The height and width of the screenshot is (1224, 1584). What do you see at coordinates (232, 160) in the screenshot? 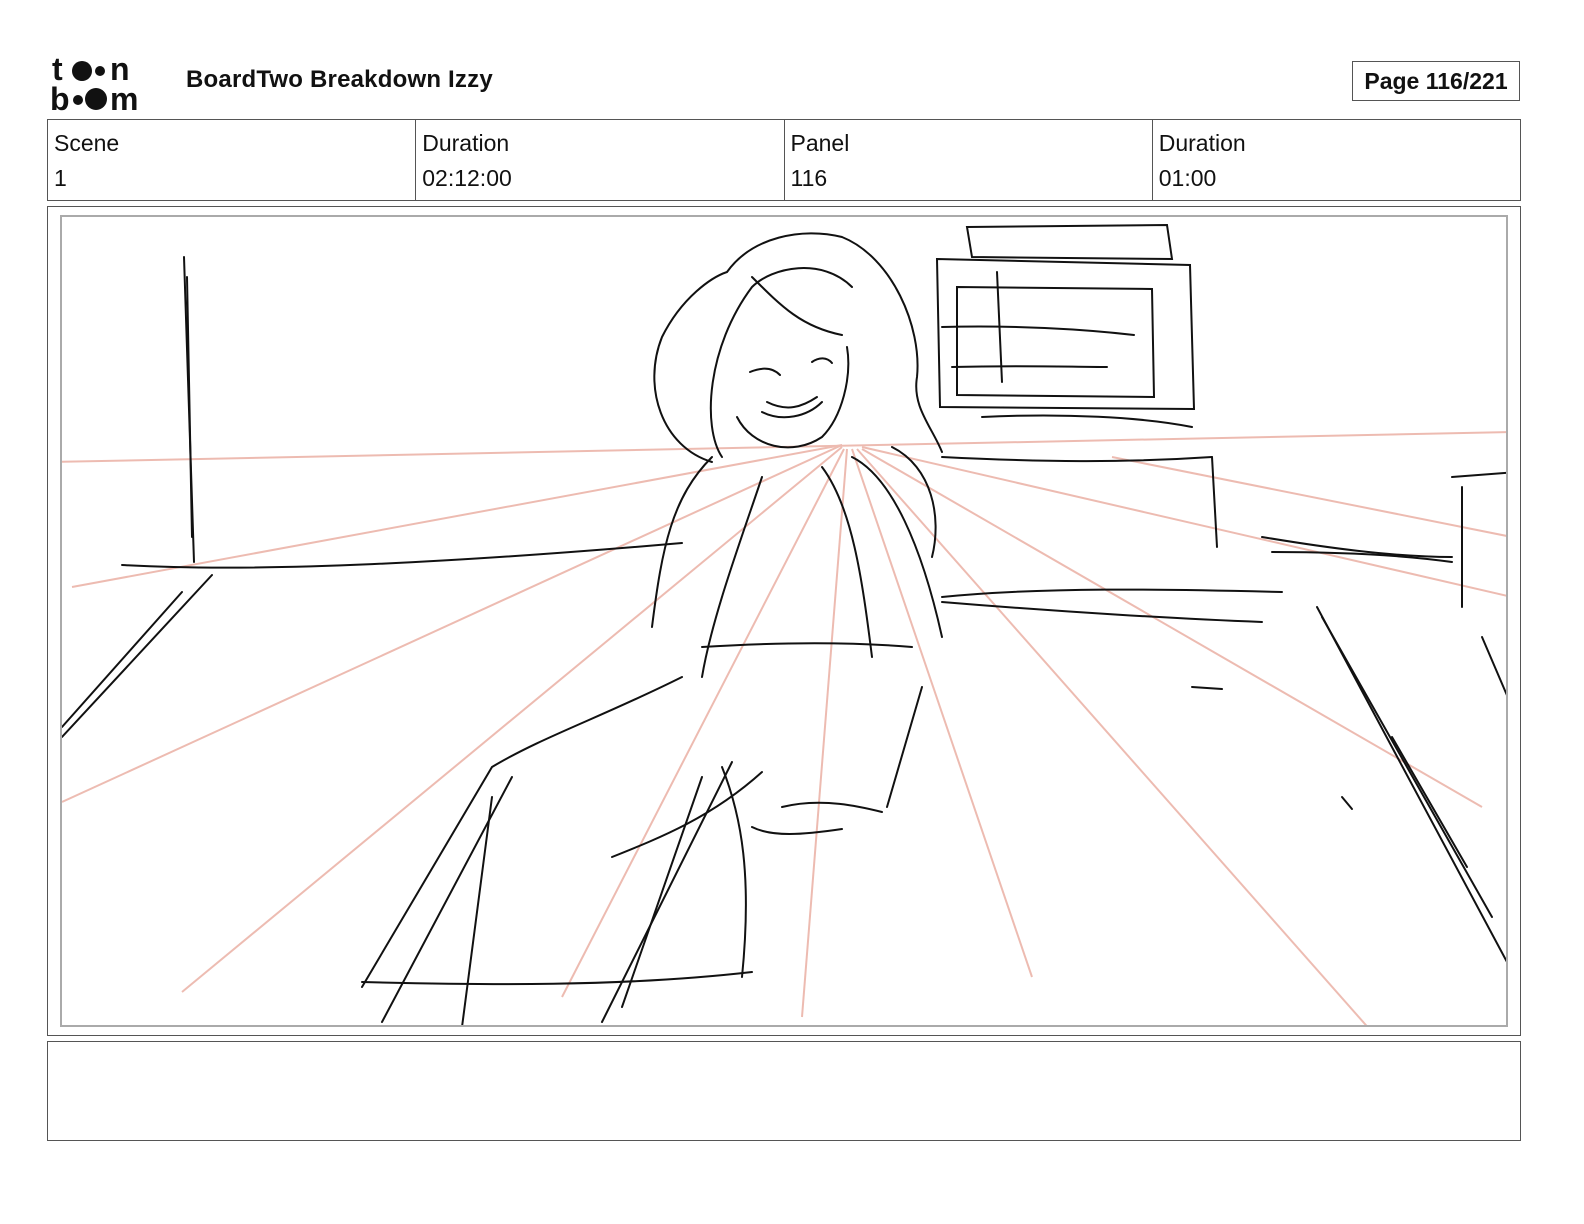
I see `scene-cell: Scene 1` at bounding box center [232, 160].